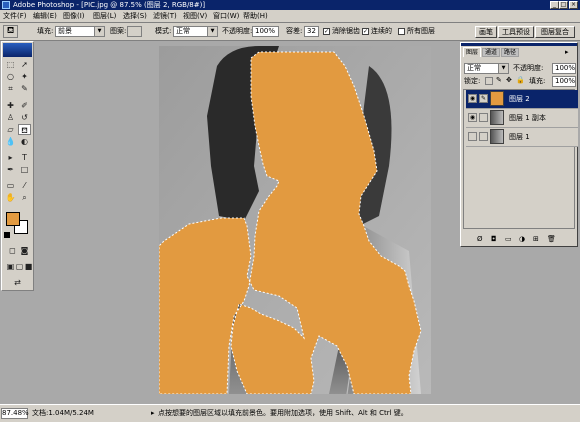  What do you see at coordinates (537, 81) in the screenshot?
I see `fill-percent-label: 填充:` at bounding box center [537, 81].